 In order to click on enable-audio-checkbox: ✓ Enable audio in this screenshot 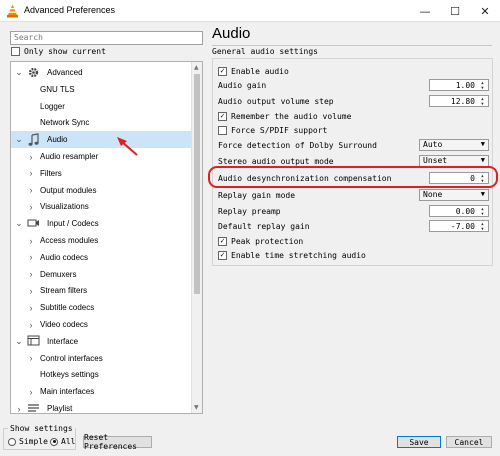, I will do `click(253, 71)`.